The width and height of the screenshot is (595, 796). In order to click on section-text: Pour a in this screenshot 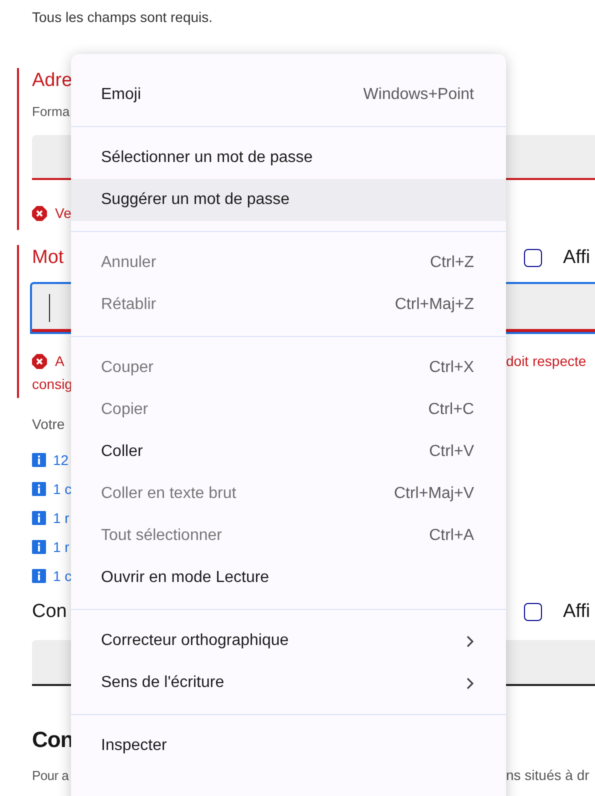, I will do `click(50, 775)`.